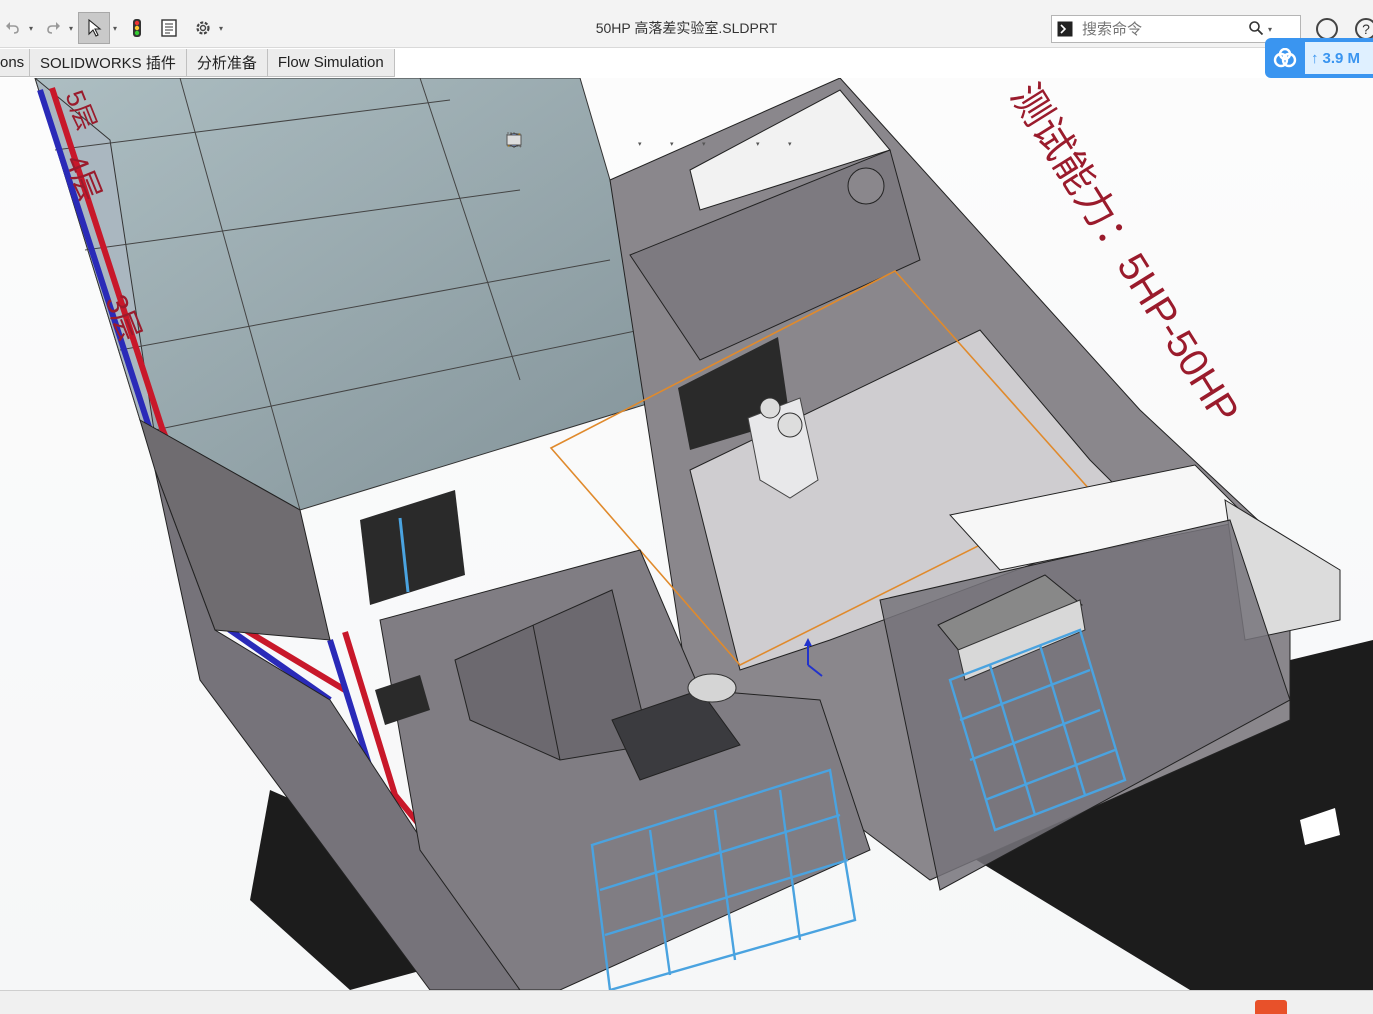  Describe the element at coordinates (866, 186) in the screenshot. I see `duct-opening` at that location.